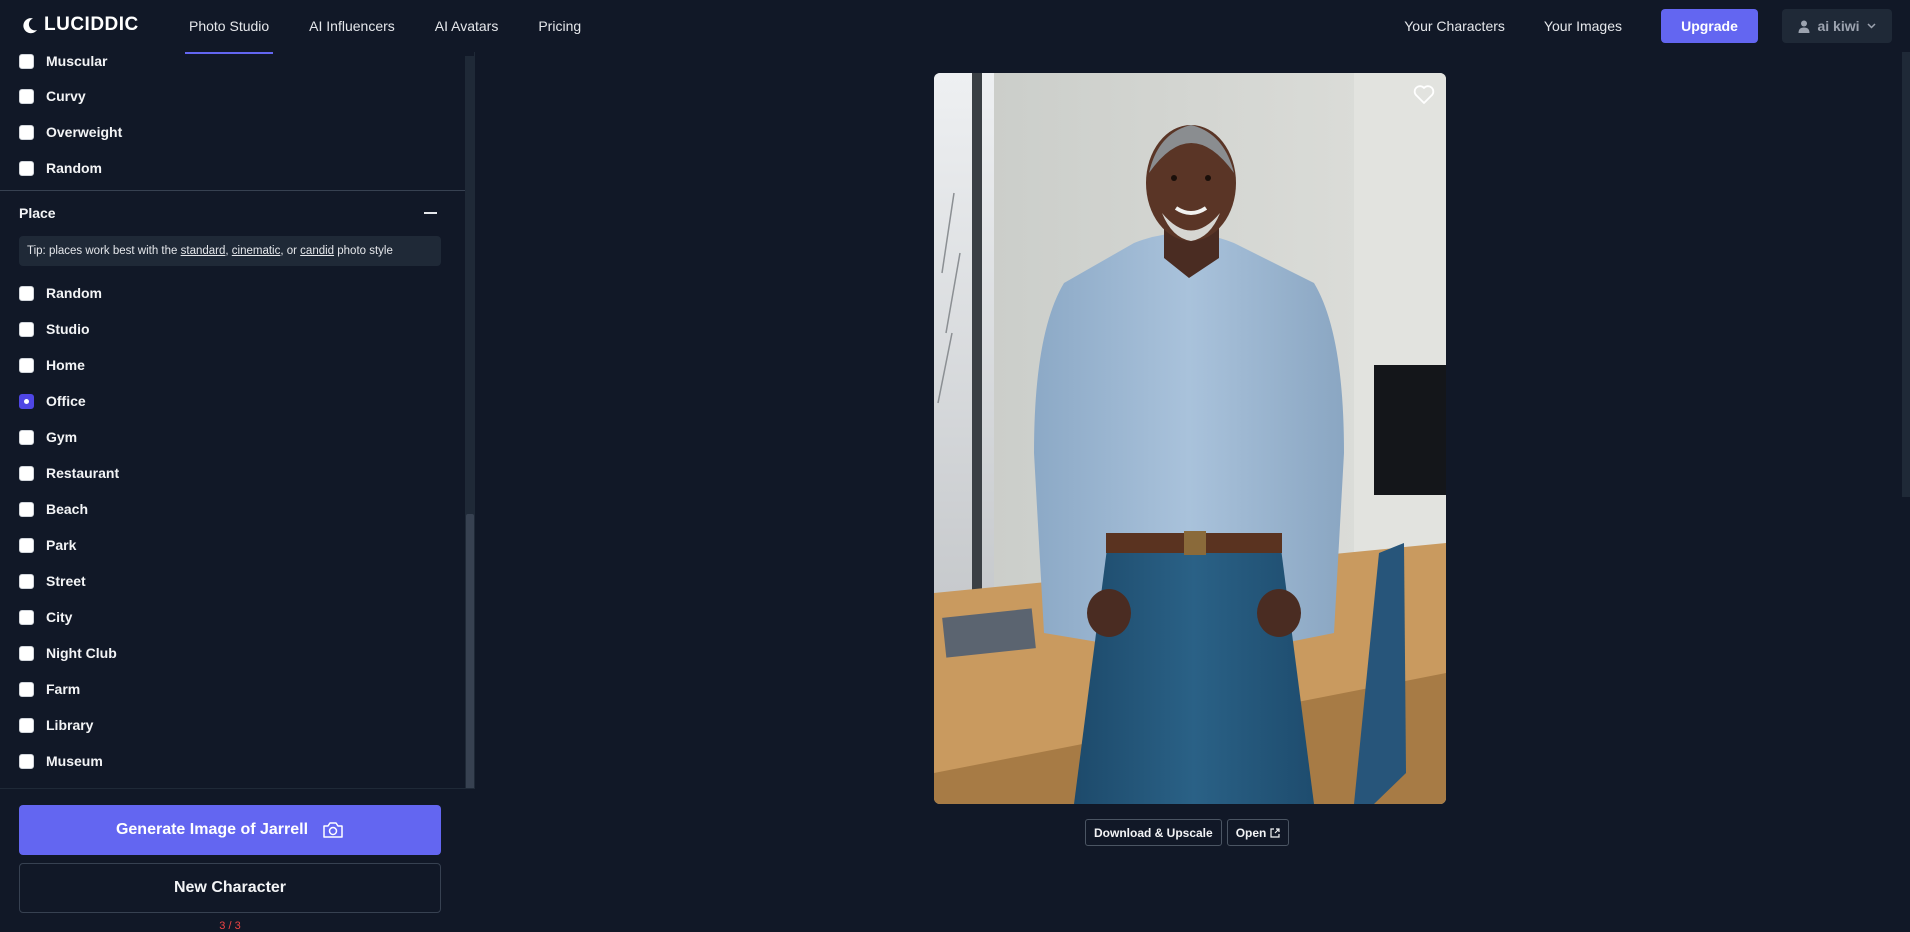 The height and width of the screenshot is (932, 1910). What do you see at coordinates (256, 251) in the screenshot?
I see `tip-link-cinematic: cinematic` at bounding box center [256, 251].